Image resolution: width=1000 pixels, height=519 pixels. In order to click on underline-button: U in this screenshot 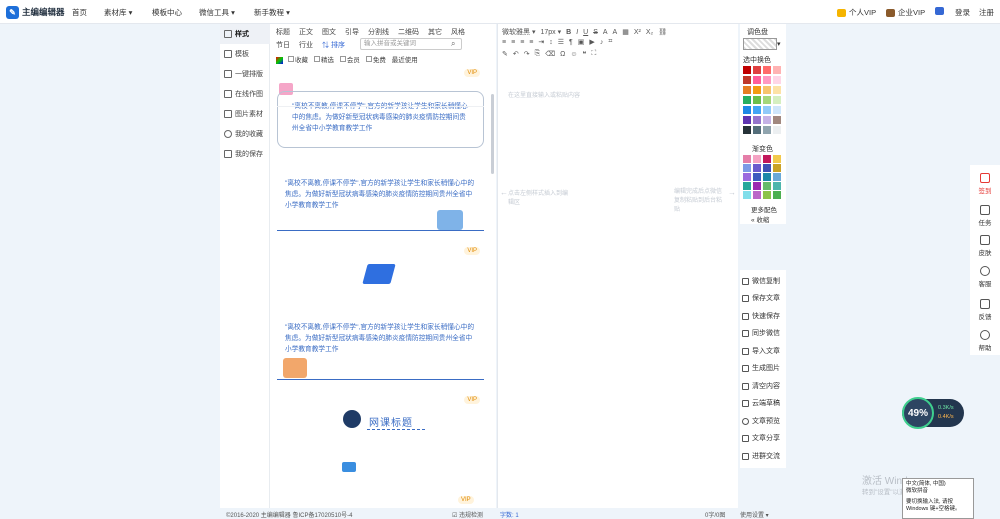, I will do `click(585, 32)`.